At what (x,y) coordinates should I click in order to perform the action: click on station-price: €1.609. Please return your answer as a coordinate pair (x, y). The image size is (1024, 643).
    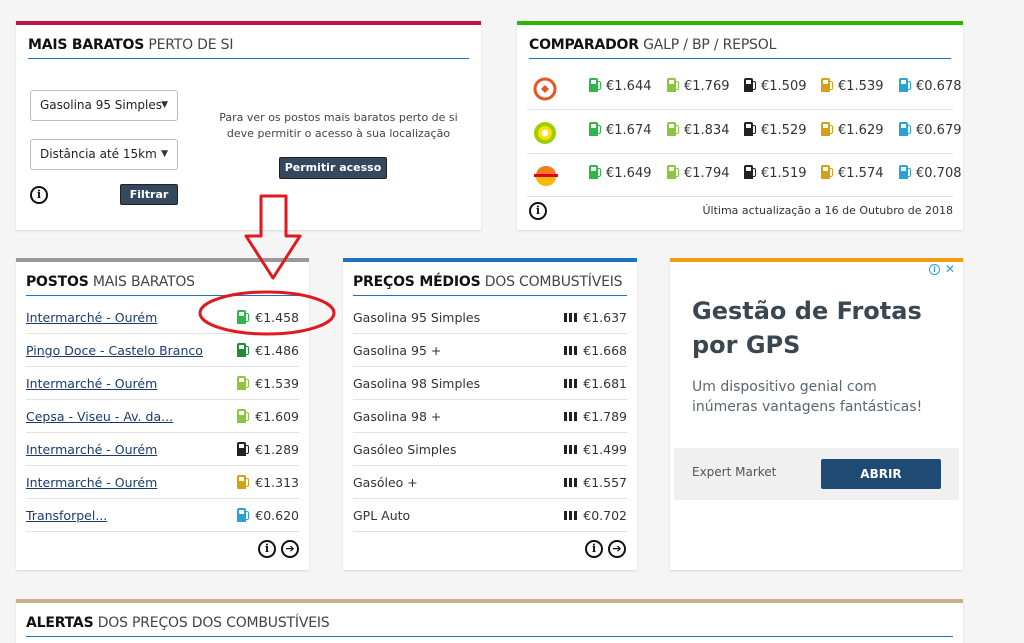
    Looking at the image, I should click on (268, 416).